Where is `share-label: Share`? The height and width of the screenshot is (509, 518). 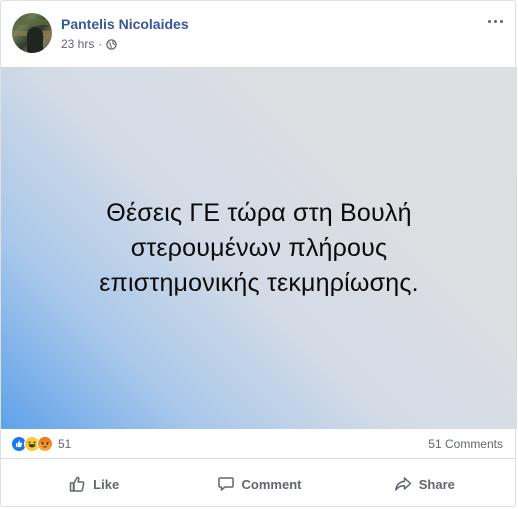
share-label: Share is located at coordinates (436, 484).